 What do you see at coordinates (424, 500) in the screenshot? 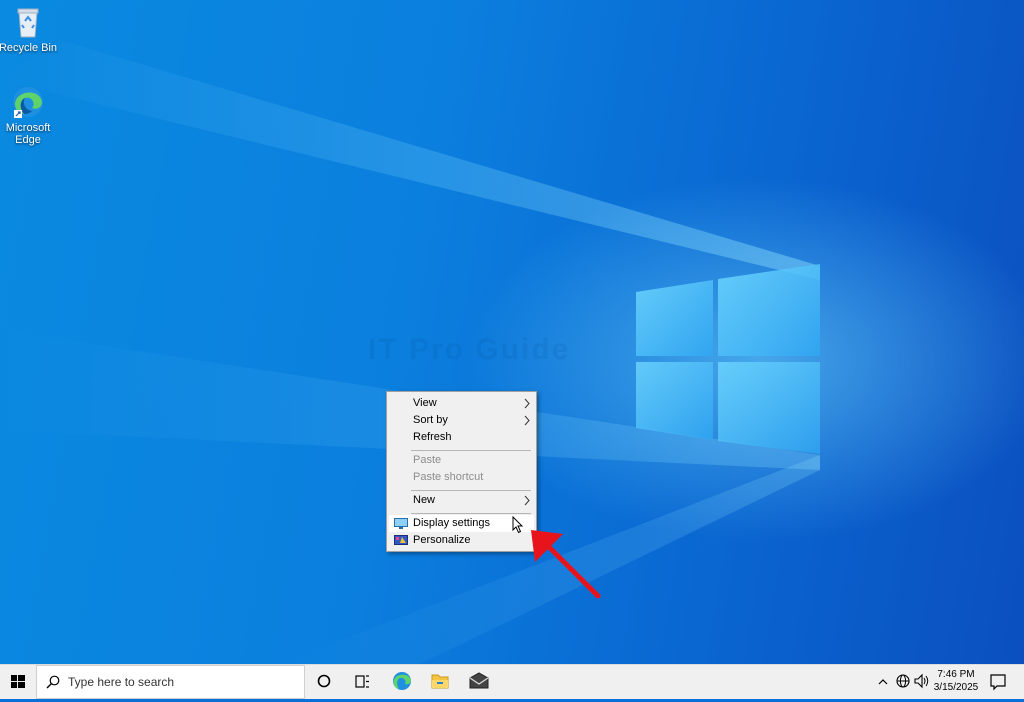
I see `menu-item-label: New` at bounding box center [424, 500].